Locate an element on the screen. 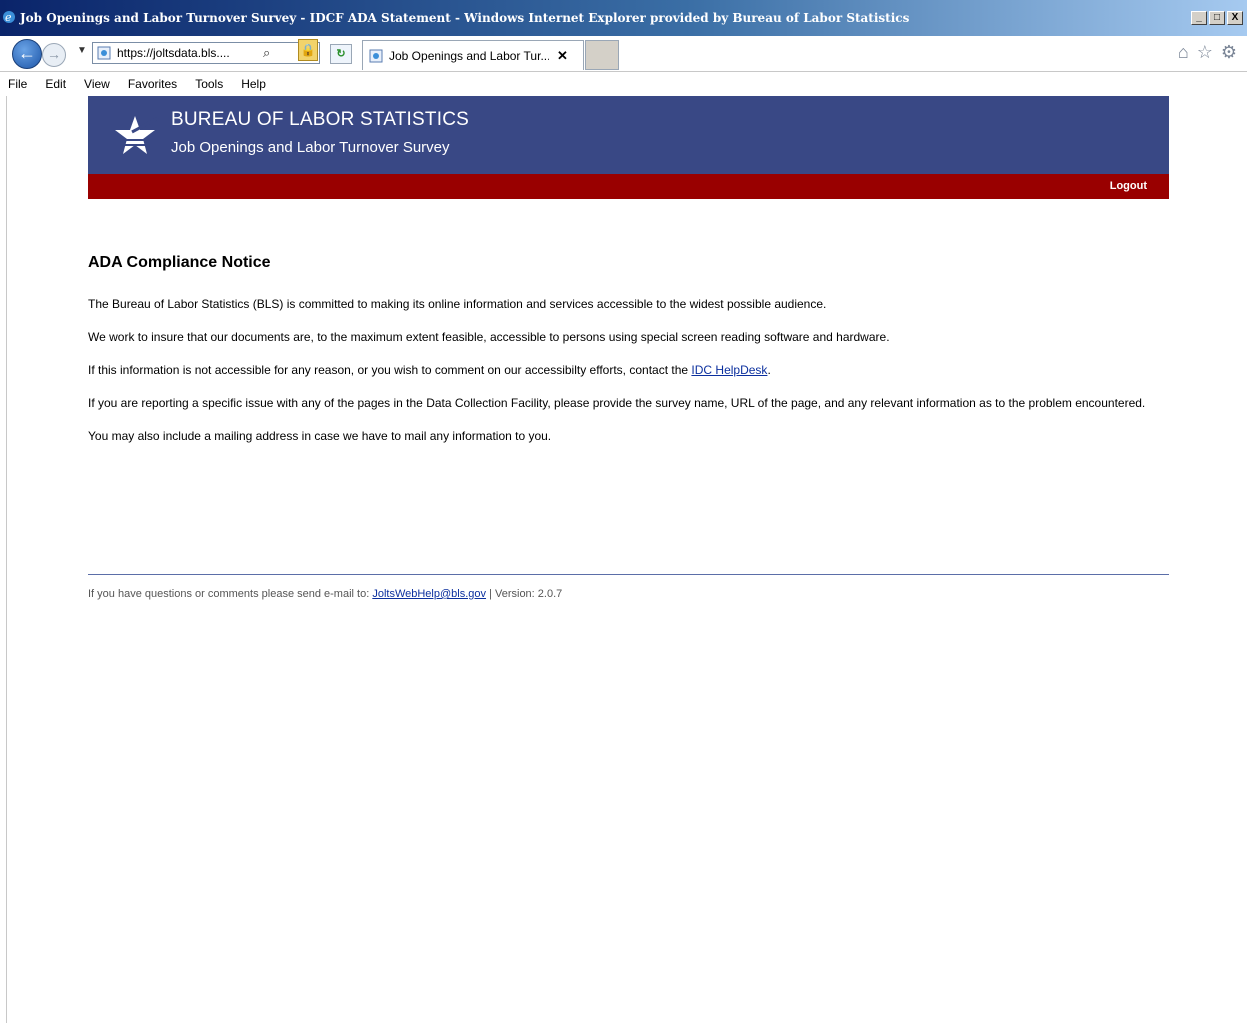 The height and width of the screenshot is (1023, 1247). back-button: ← is located at coordinates (27, 54).